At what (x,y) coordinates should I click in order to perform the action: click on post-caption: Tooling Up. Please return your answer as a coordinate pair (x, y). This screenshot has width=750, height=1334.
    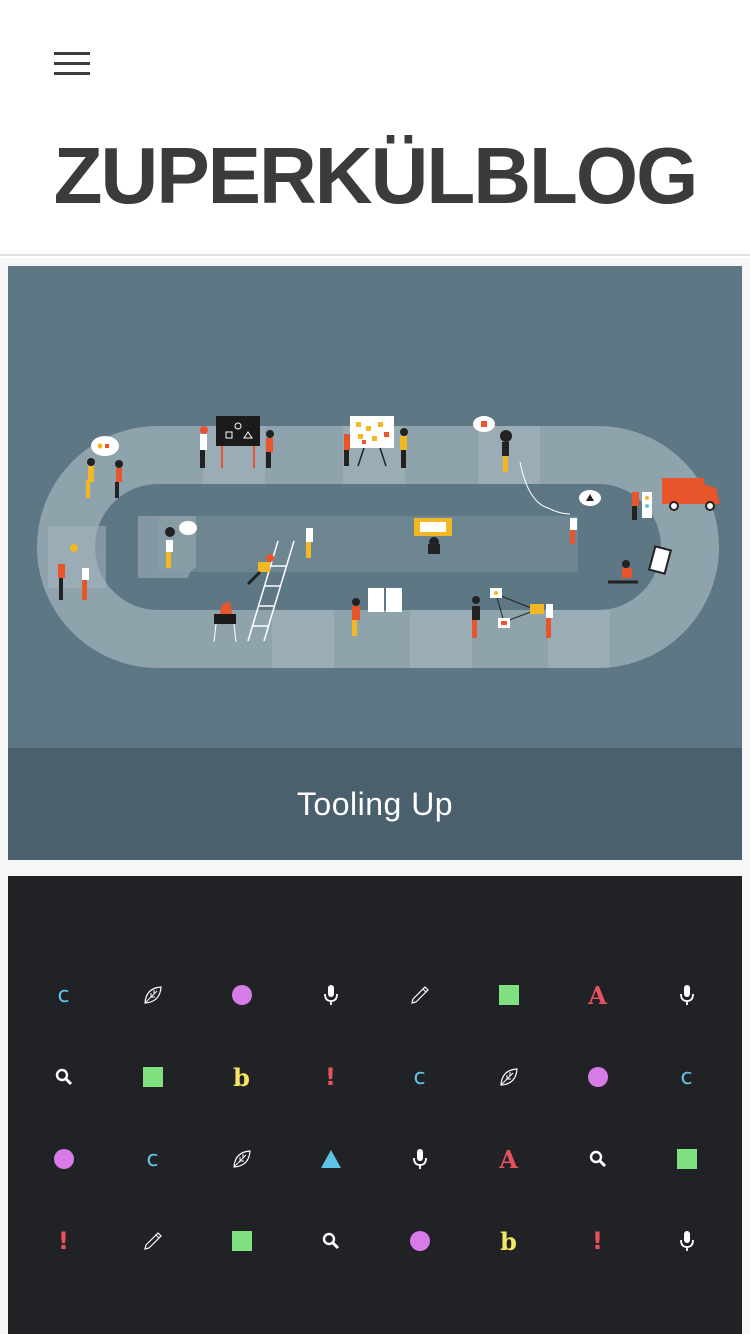
    Looking at the image, I should click on (375, 804).